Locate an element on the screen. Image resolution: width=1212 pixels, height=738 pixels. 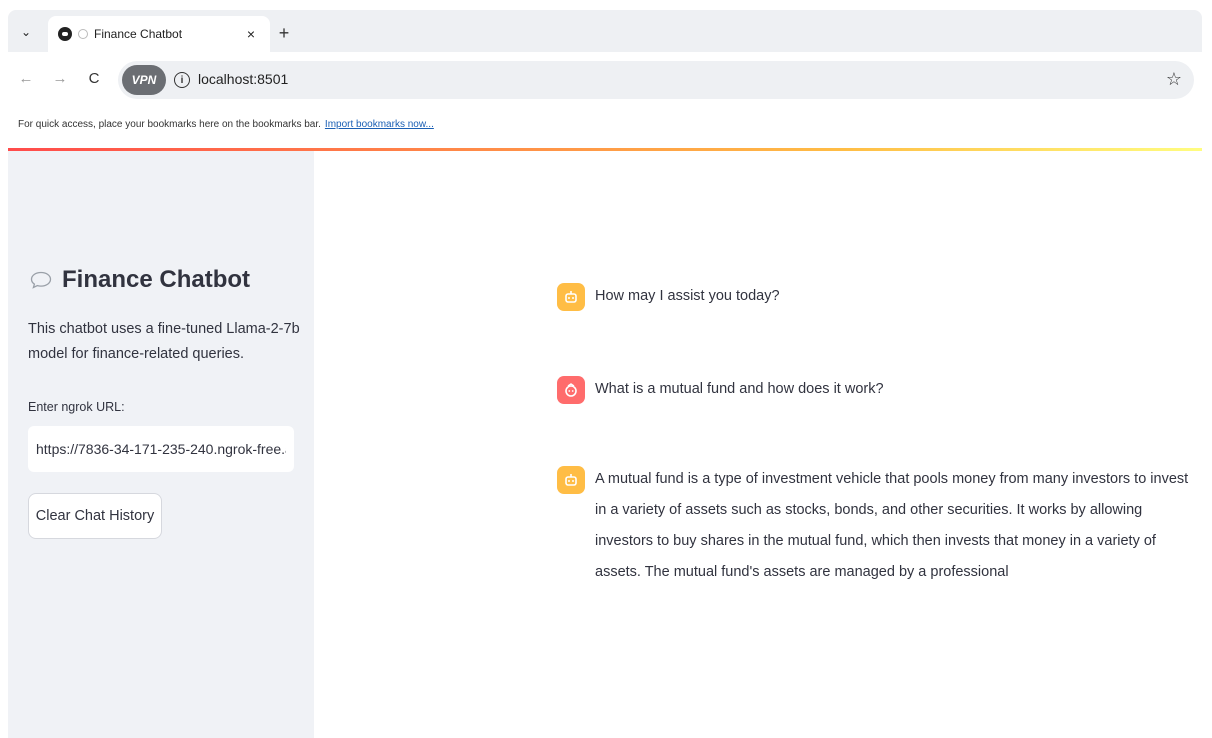
tab-strip: ⌄ Finance Chatbot × + is located at coordinates (605, 31).